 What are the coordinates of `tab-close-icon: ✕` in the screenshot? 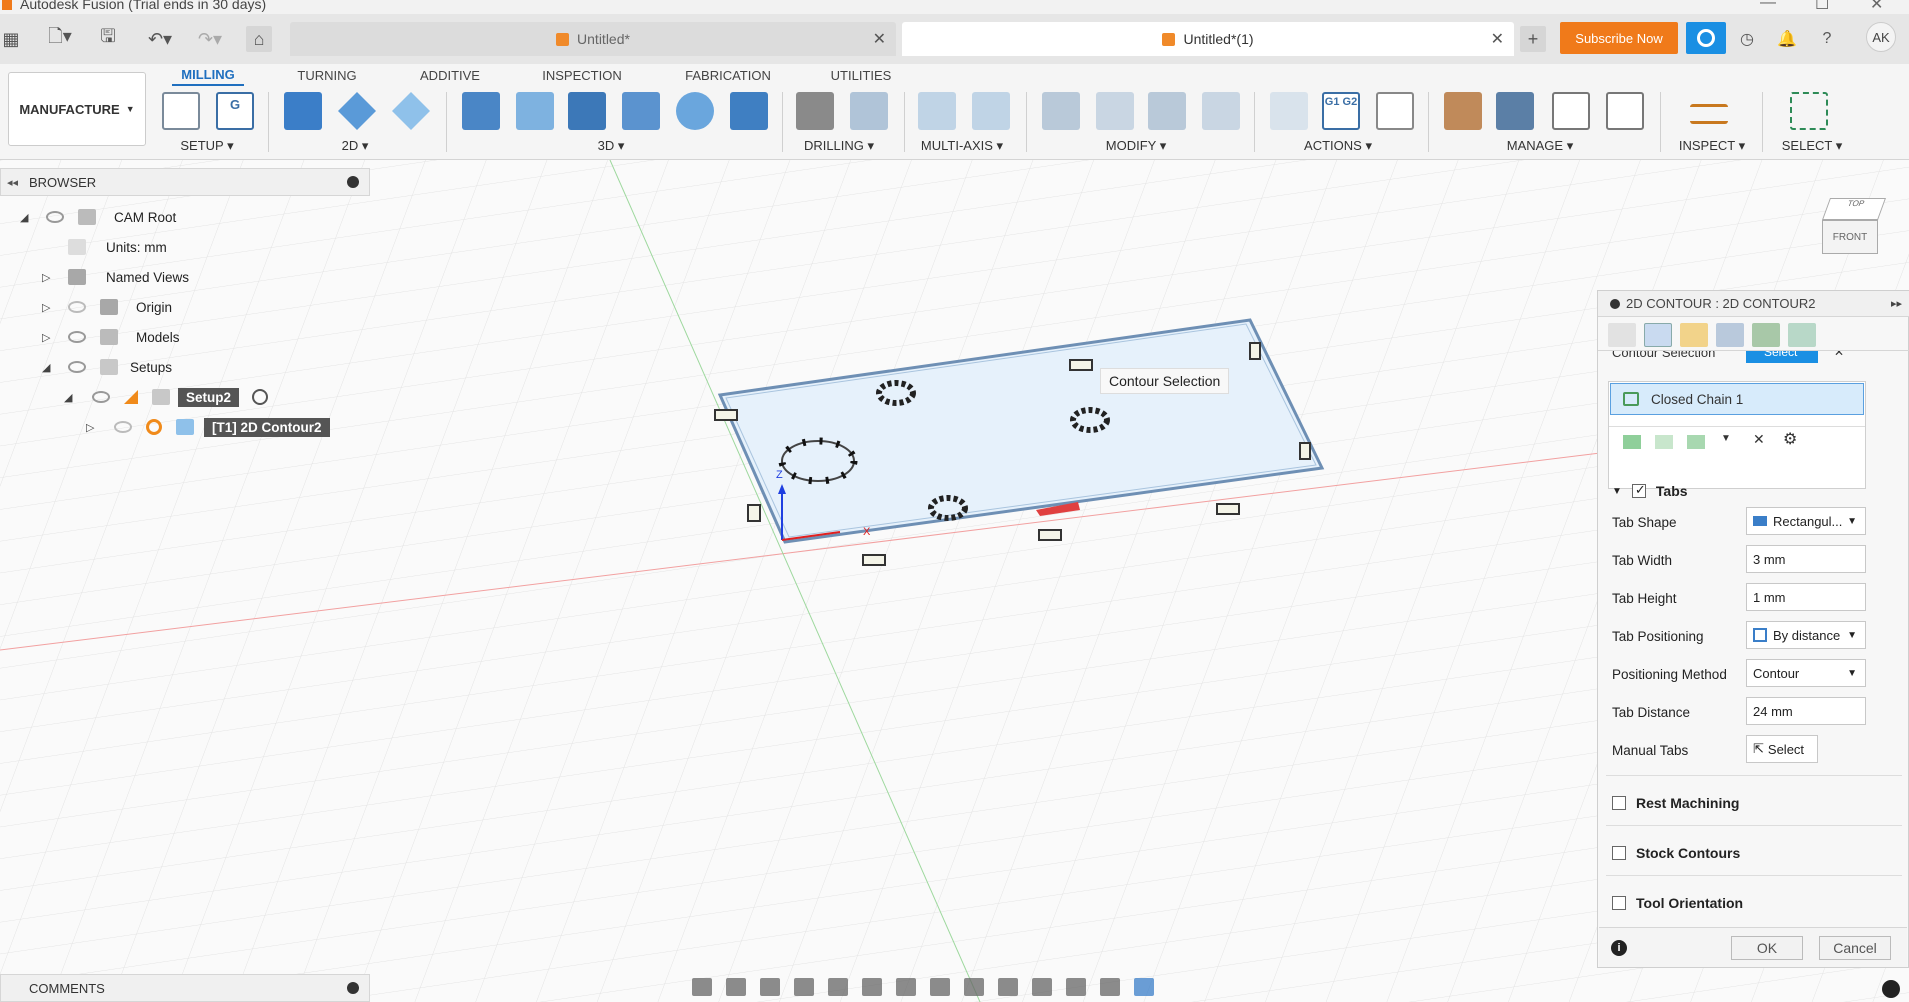 It's located at (1497, 39).